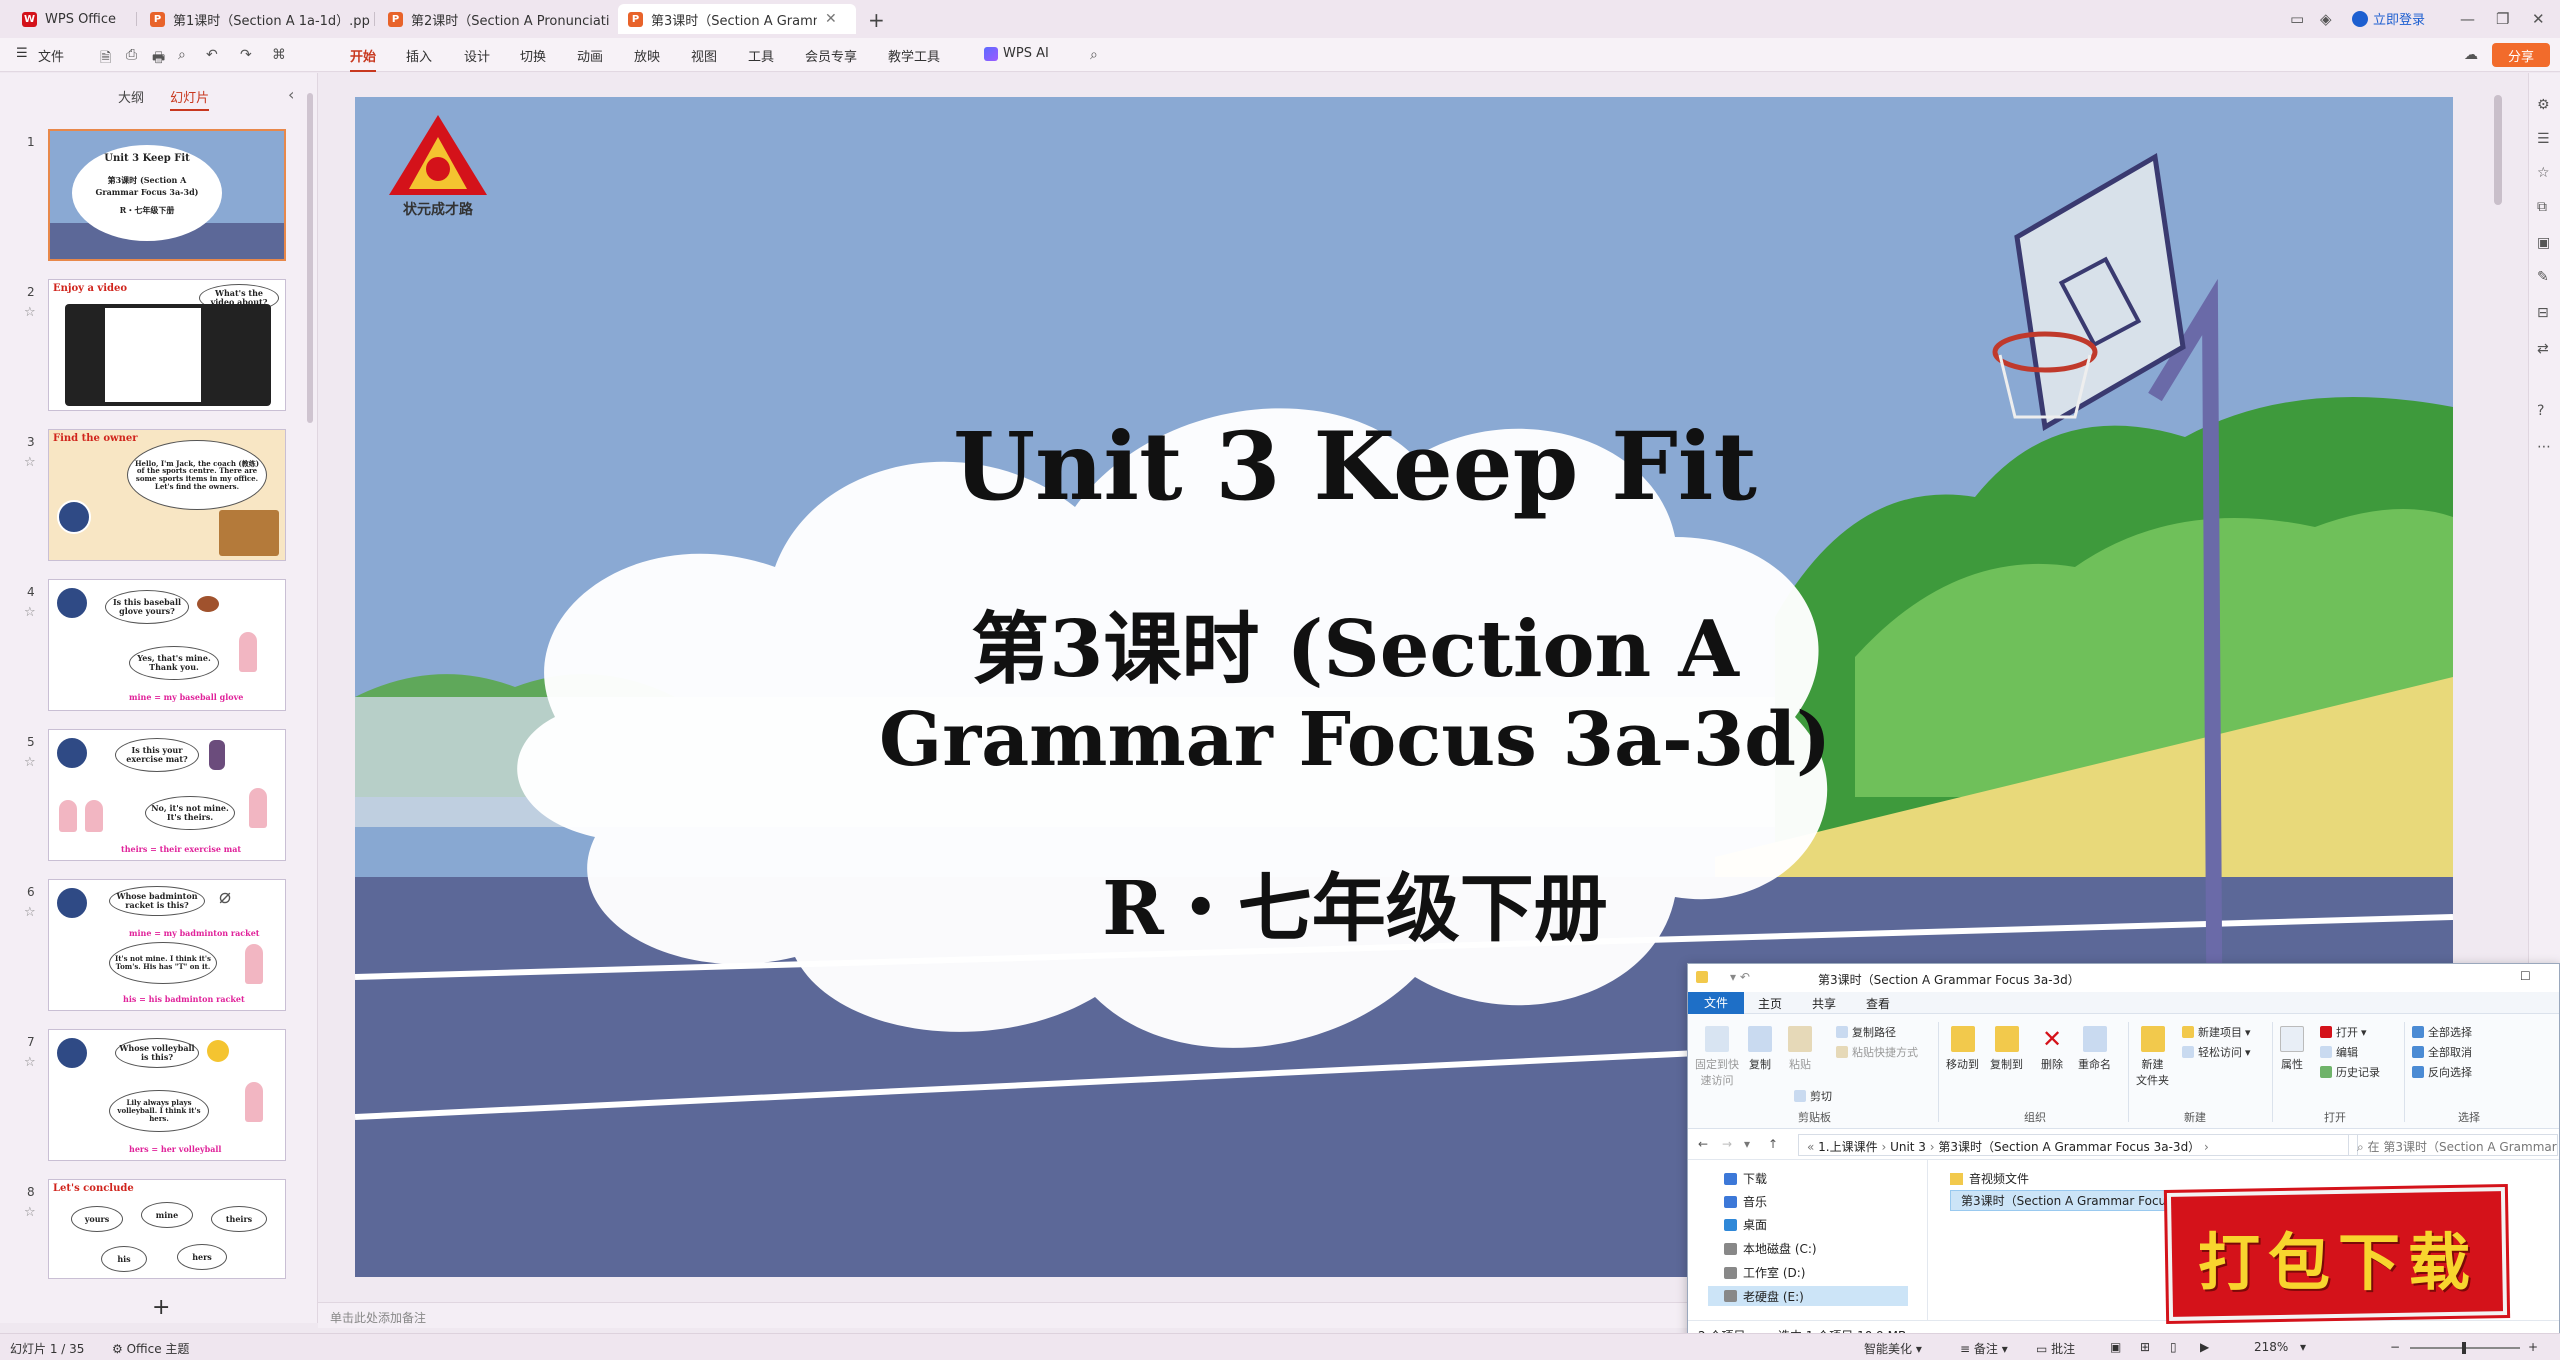 The height and width of the screenshot is (1360, 2560). What do you see at coordinates (647, 55) in the screenshot?
I see `menu-slideshow: 放映` at bounding box center [647, 55].